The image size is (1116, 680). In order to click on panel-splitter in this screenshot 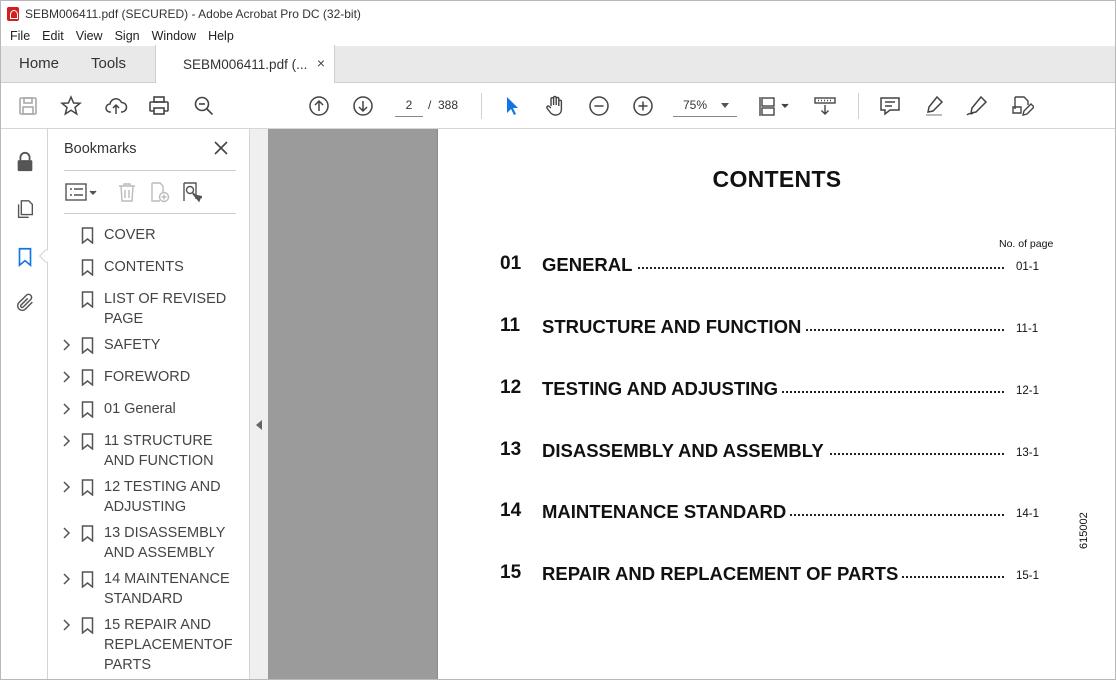, I will do `click(258, 404)`.